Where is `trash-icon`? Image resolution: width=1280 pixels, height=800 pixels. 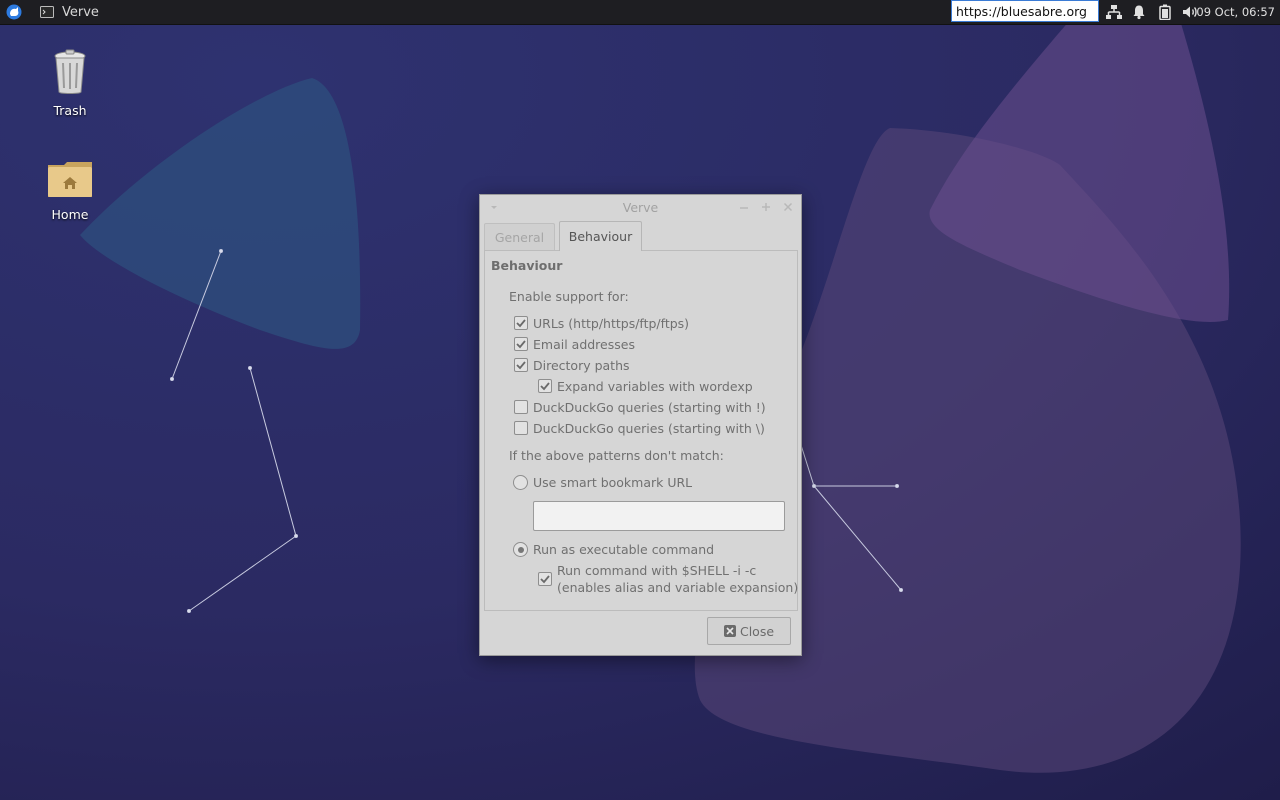 trash-icon is located at coordinates (70, 71).